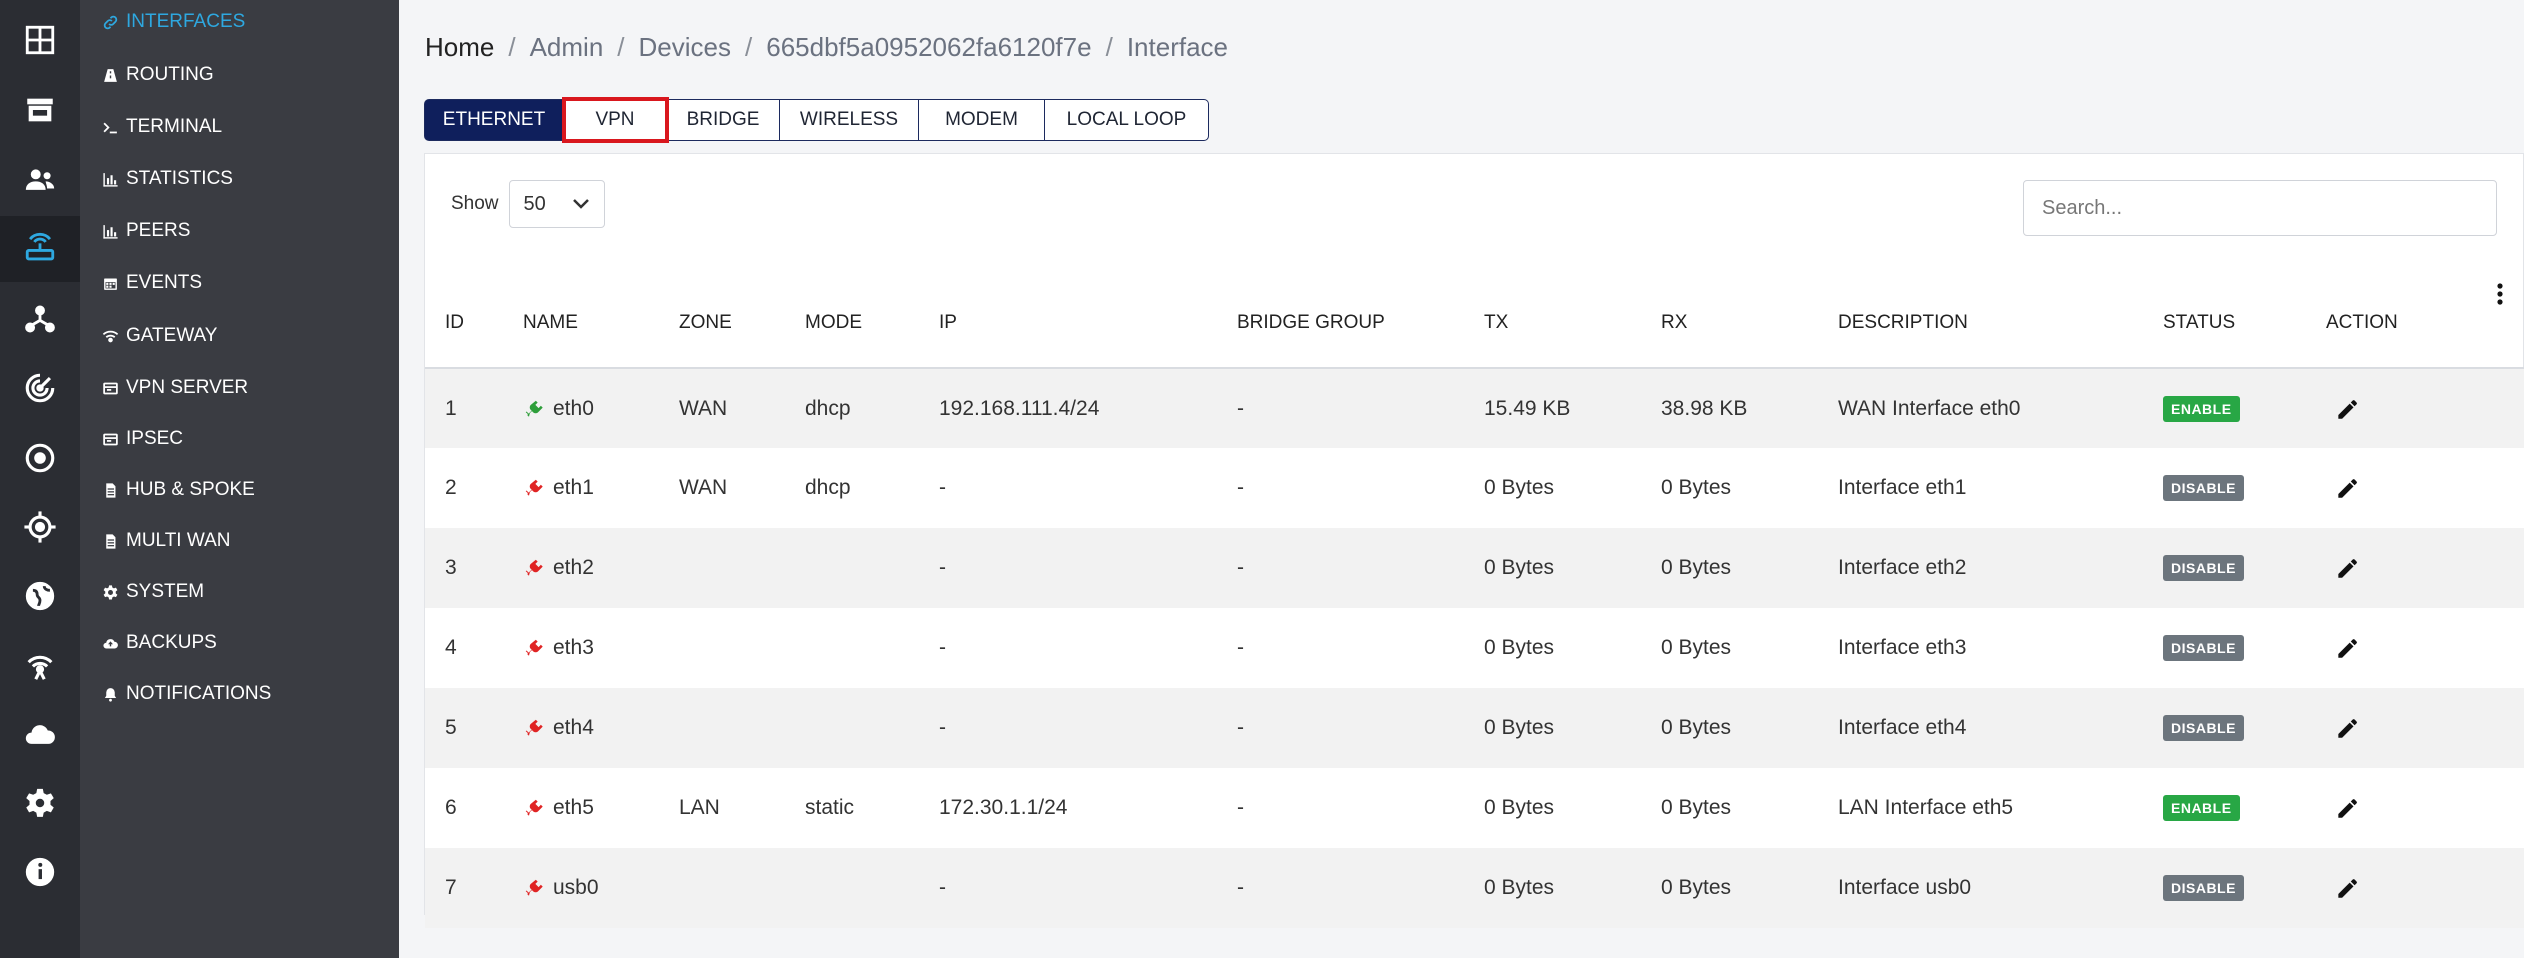  Describe the element at coordinates (1127, 120) in the screenshot. I see `tab-local-loop: LOCAL LOOP` at that location.